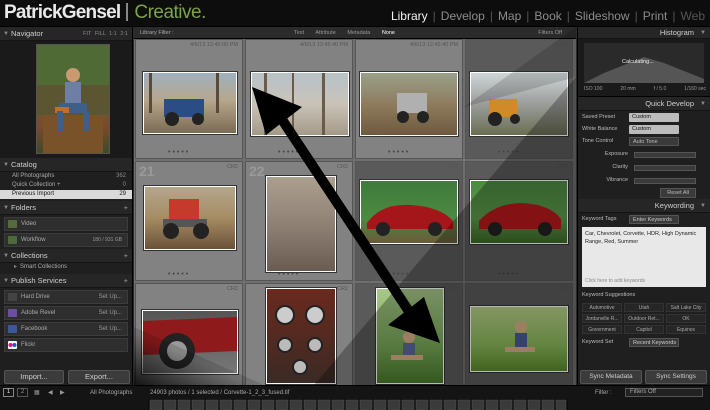  I want to click on filter-metadata: Metadata, so click(358, 33).